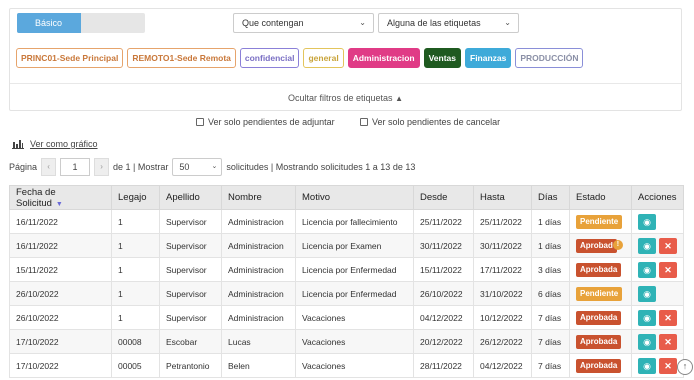 The height and width of the screenshot is (380, 694). I want to click on sort-desc-icon: ▼, so click(59, 204).